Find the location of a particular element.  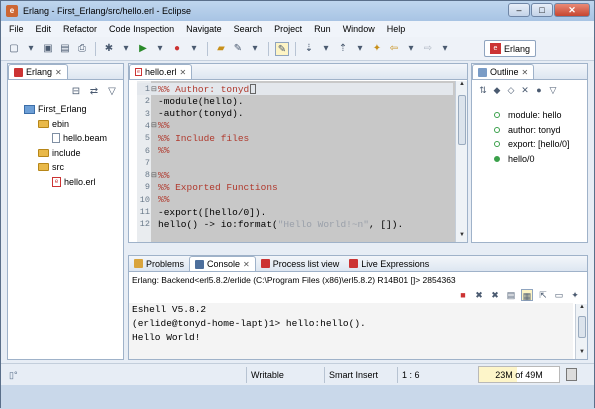

hide-exports-icon: ✕ is located at coordinates (525, 90).